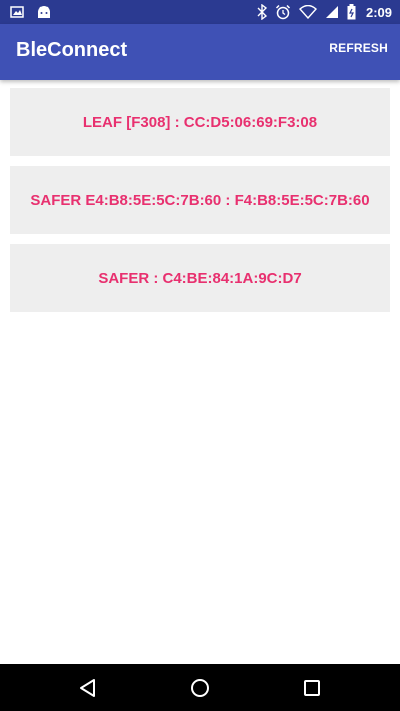 The height and width of the screenshot is (711, 400). What do you see at coordinates (88, 688) in the screenshot?
I see `back-icon` at bounding box center [88, 688].